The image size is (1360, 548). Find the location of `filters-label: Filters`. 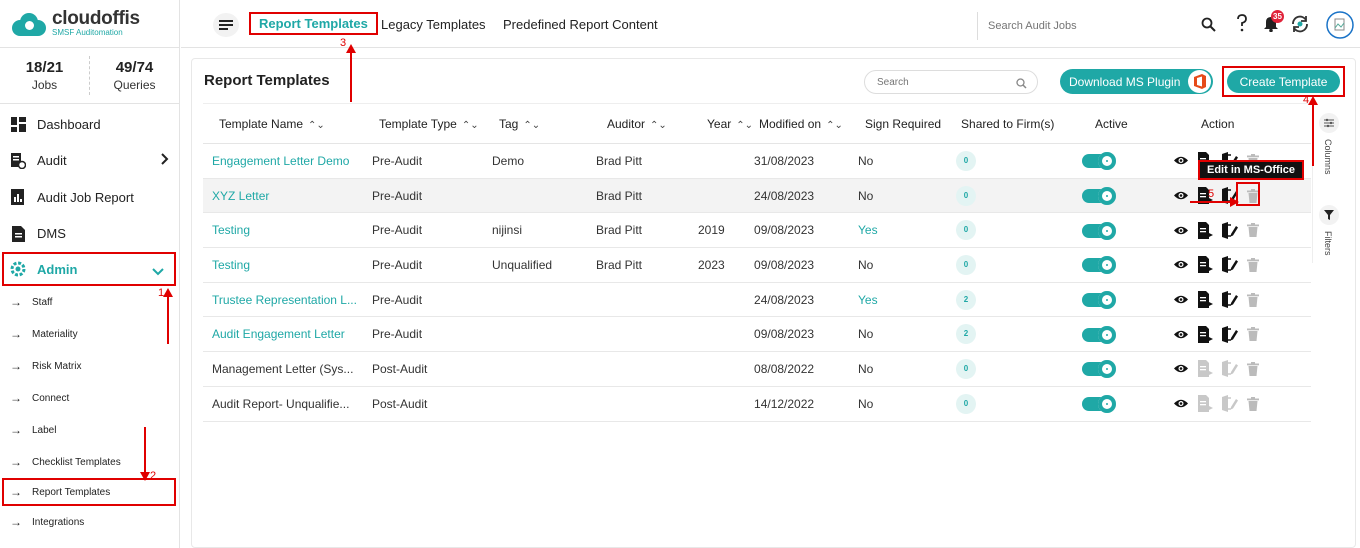

filters-label: Filters is located at coordinates (1328, 243).